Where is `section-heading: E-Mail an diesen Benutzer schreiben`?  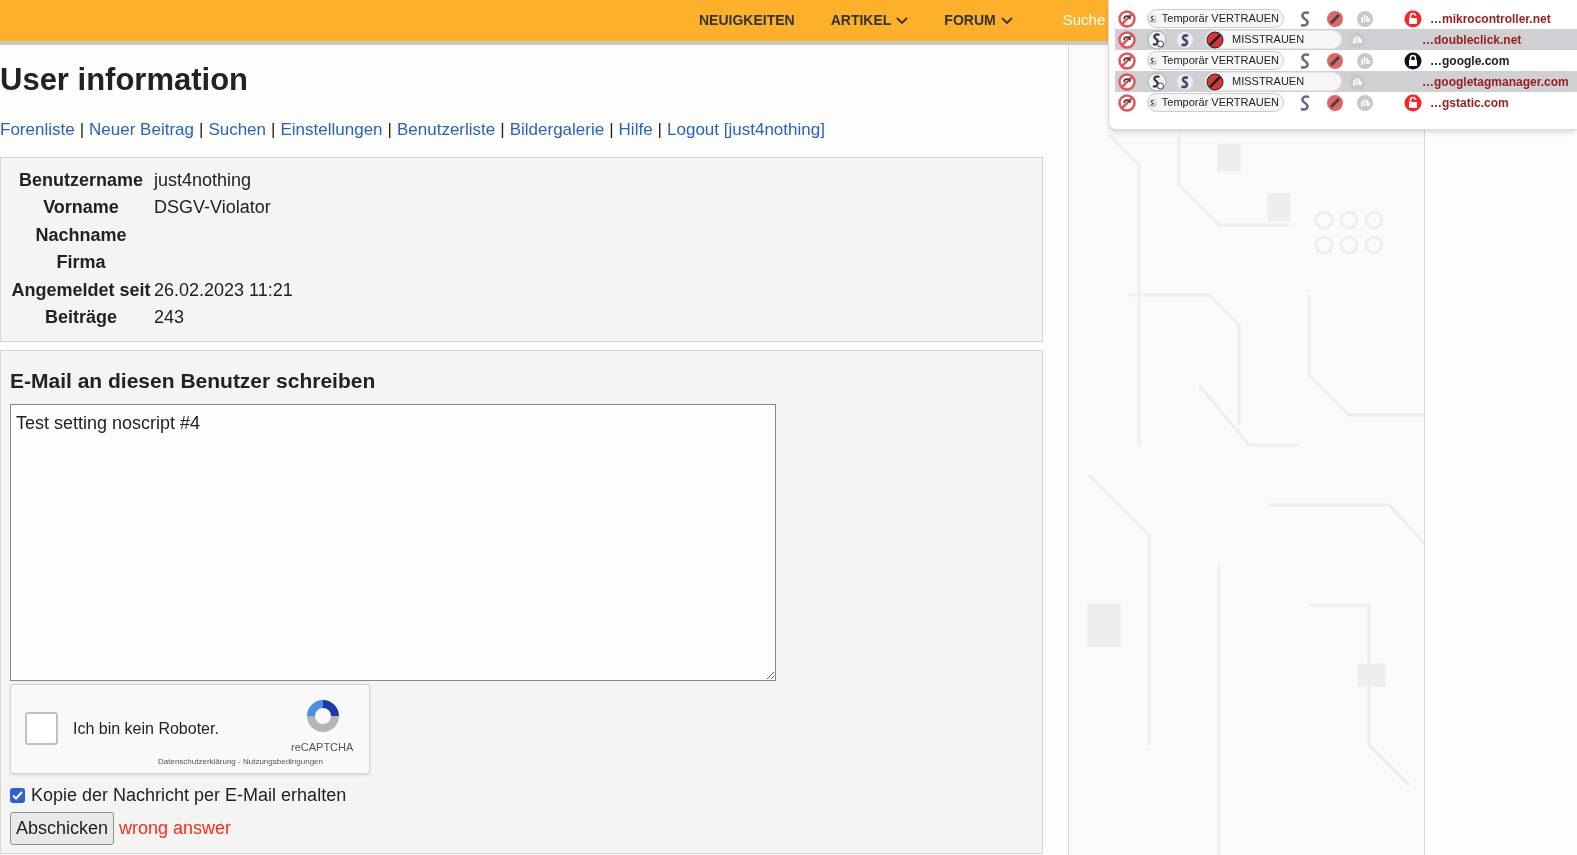 section-heading: E-Mail an diesen Benutzer schreiben is located at coordinates (193, 380).